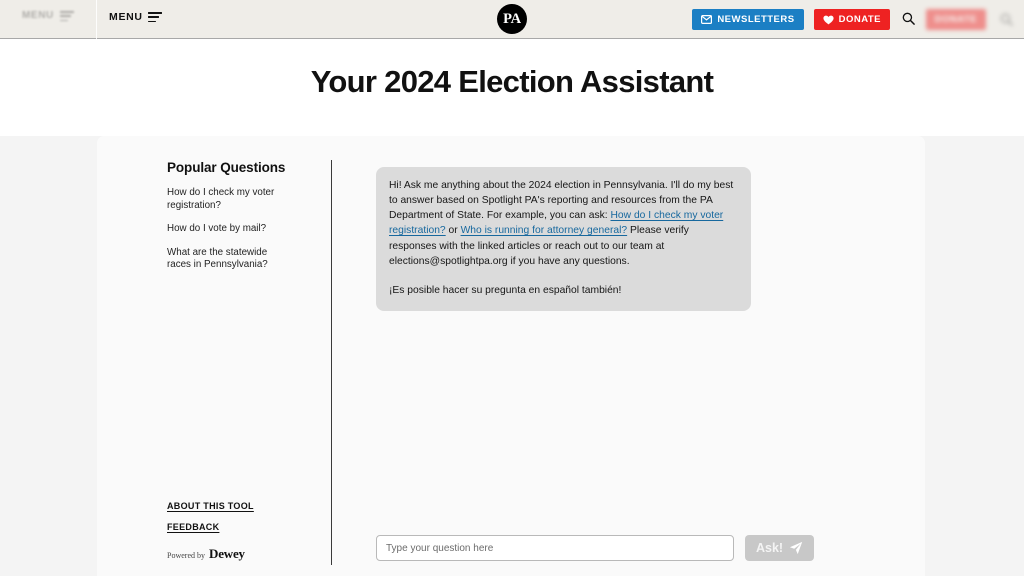  I want to click on powered-by: Powered by Dewey, so click(210, 554).